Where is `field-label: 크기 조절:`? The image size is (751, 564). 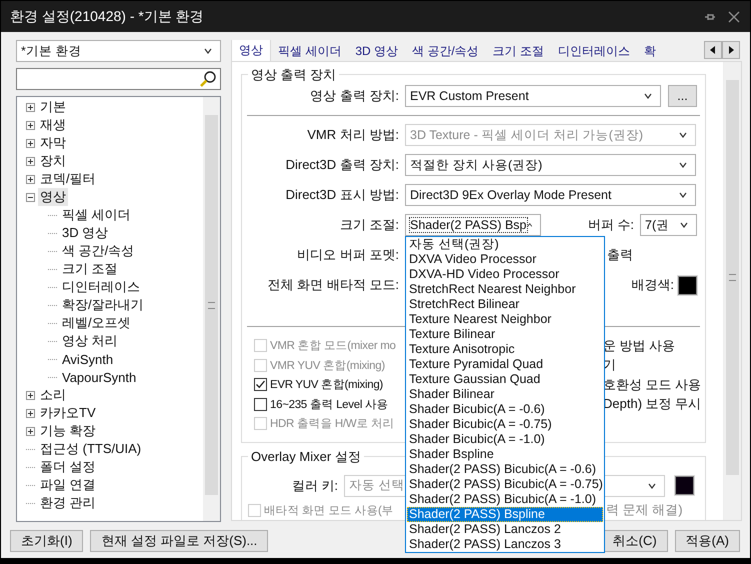
field-label: 크기 조절: is located at coordinates (368, 225).